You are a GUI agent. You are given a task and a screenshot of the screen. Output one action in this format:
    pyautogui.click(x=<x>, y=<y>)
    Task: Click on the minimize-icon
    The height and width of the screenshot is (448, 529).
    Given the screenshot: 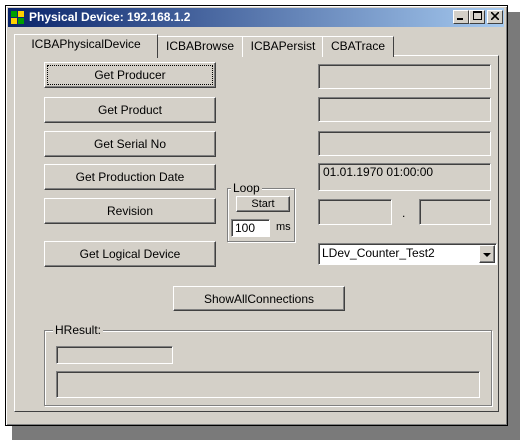 What is the action you would take?
    pyautogui.click(x=461, y=17)
    